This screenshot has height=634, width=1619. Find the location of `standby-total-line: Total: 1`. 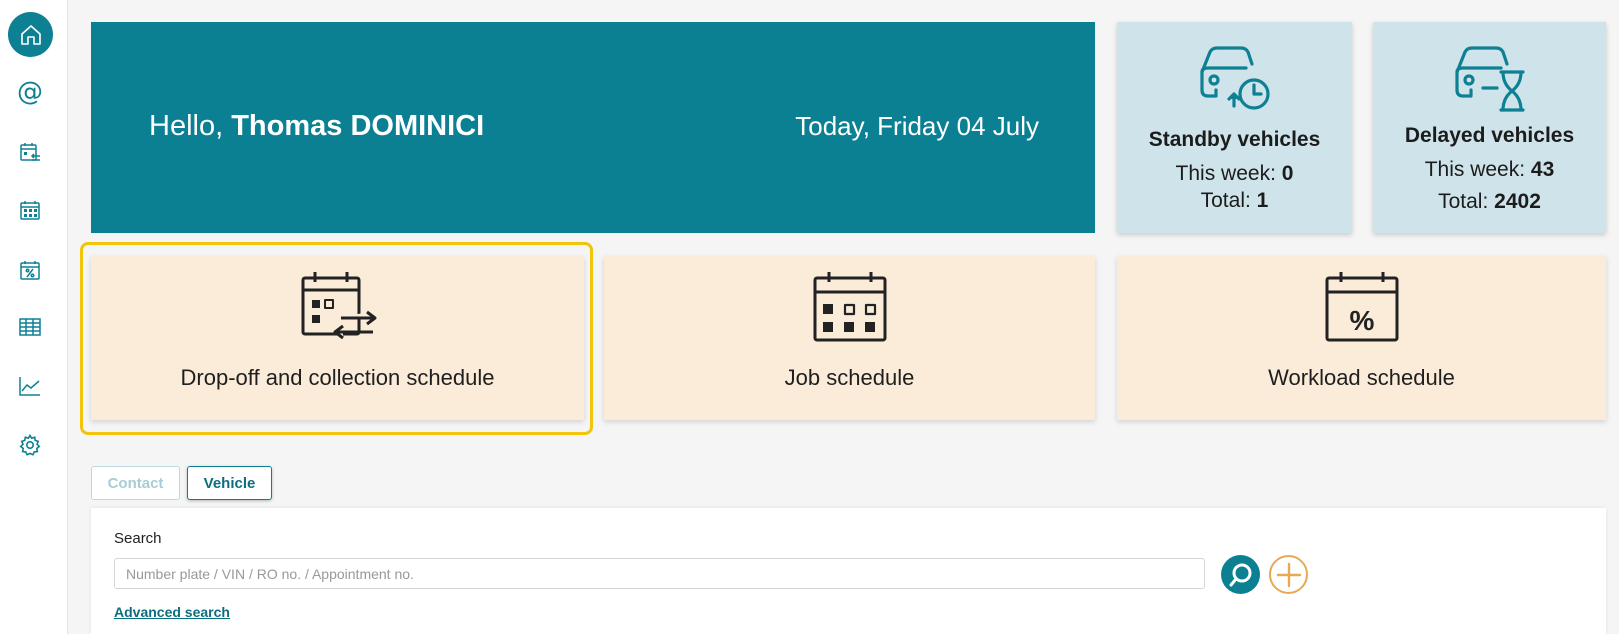

standby-total-line: Total: 1 is located at coordinates (1234, 201).